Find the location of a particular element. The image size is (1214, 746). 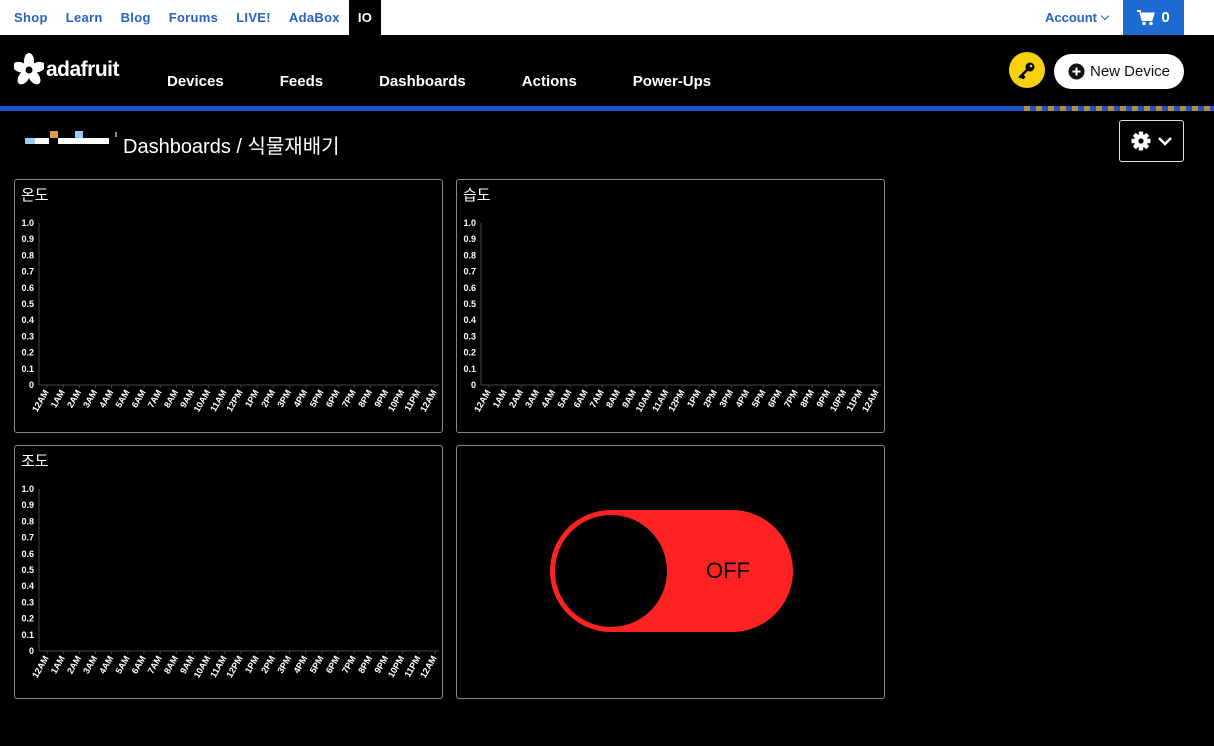

cart-icon is located at coordinates (1146, 17).